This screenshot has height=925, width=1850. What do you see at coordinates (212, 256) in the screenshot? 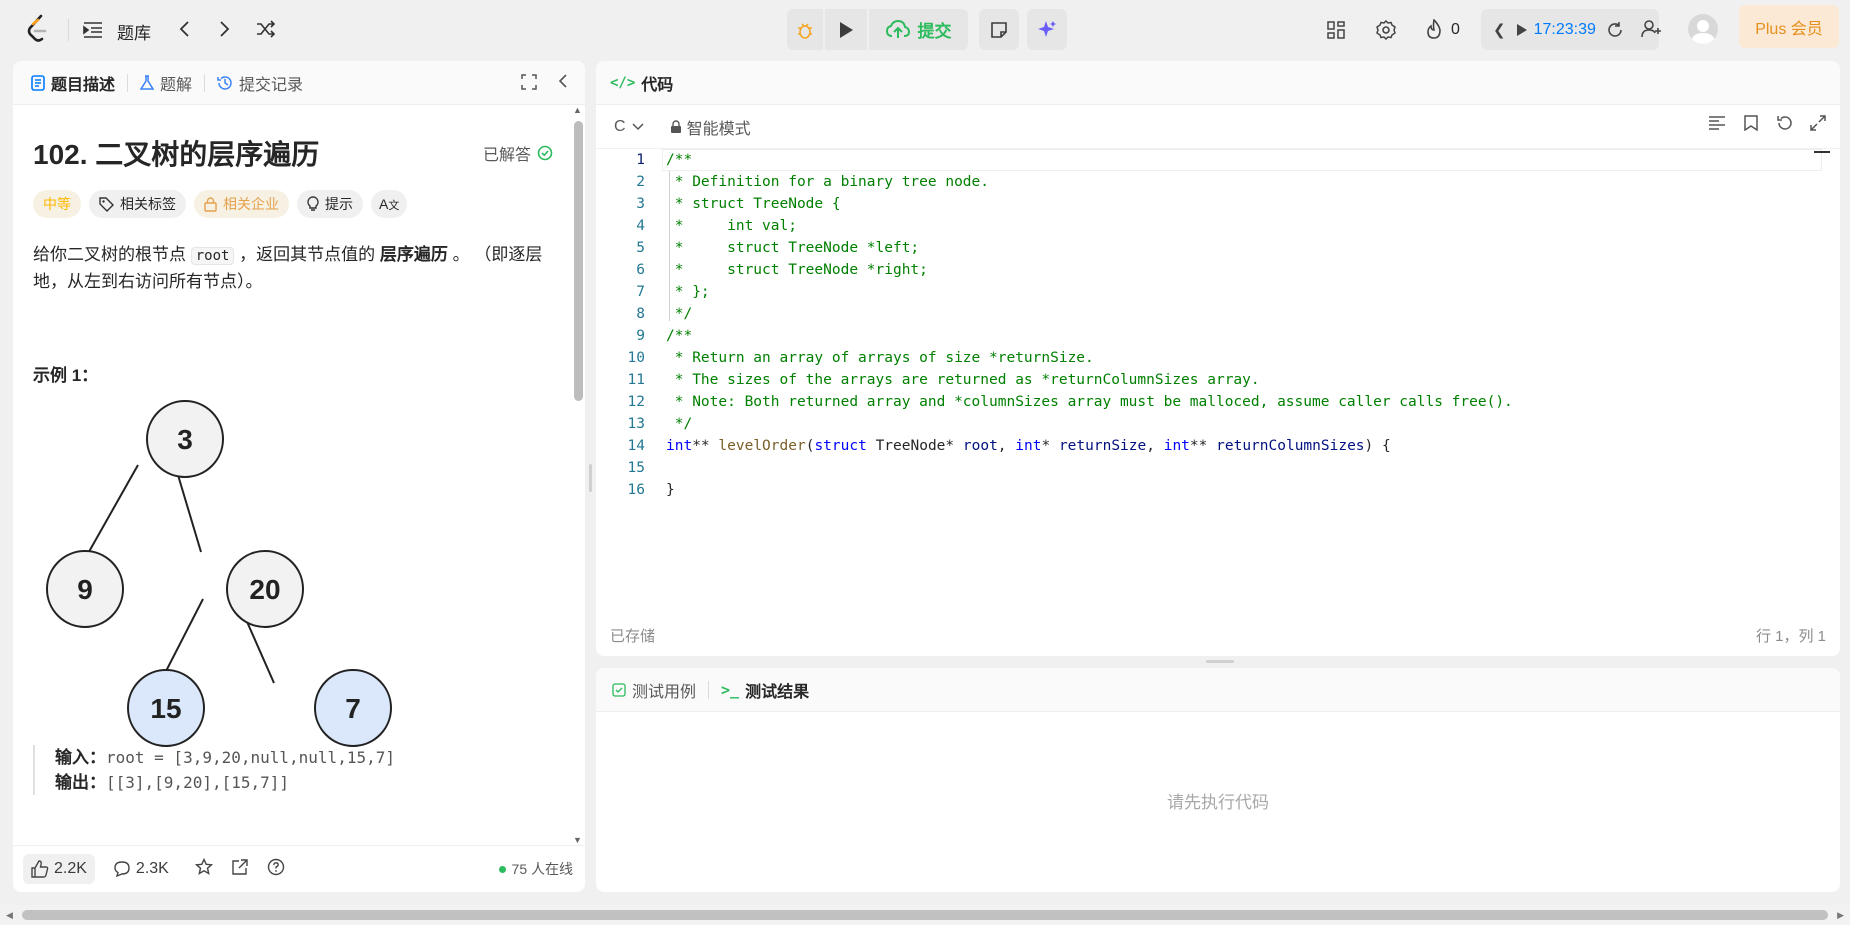
I see `inline-code-root: root` at bounding box center [212, 256].